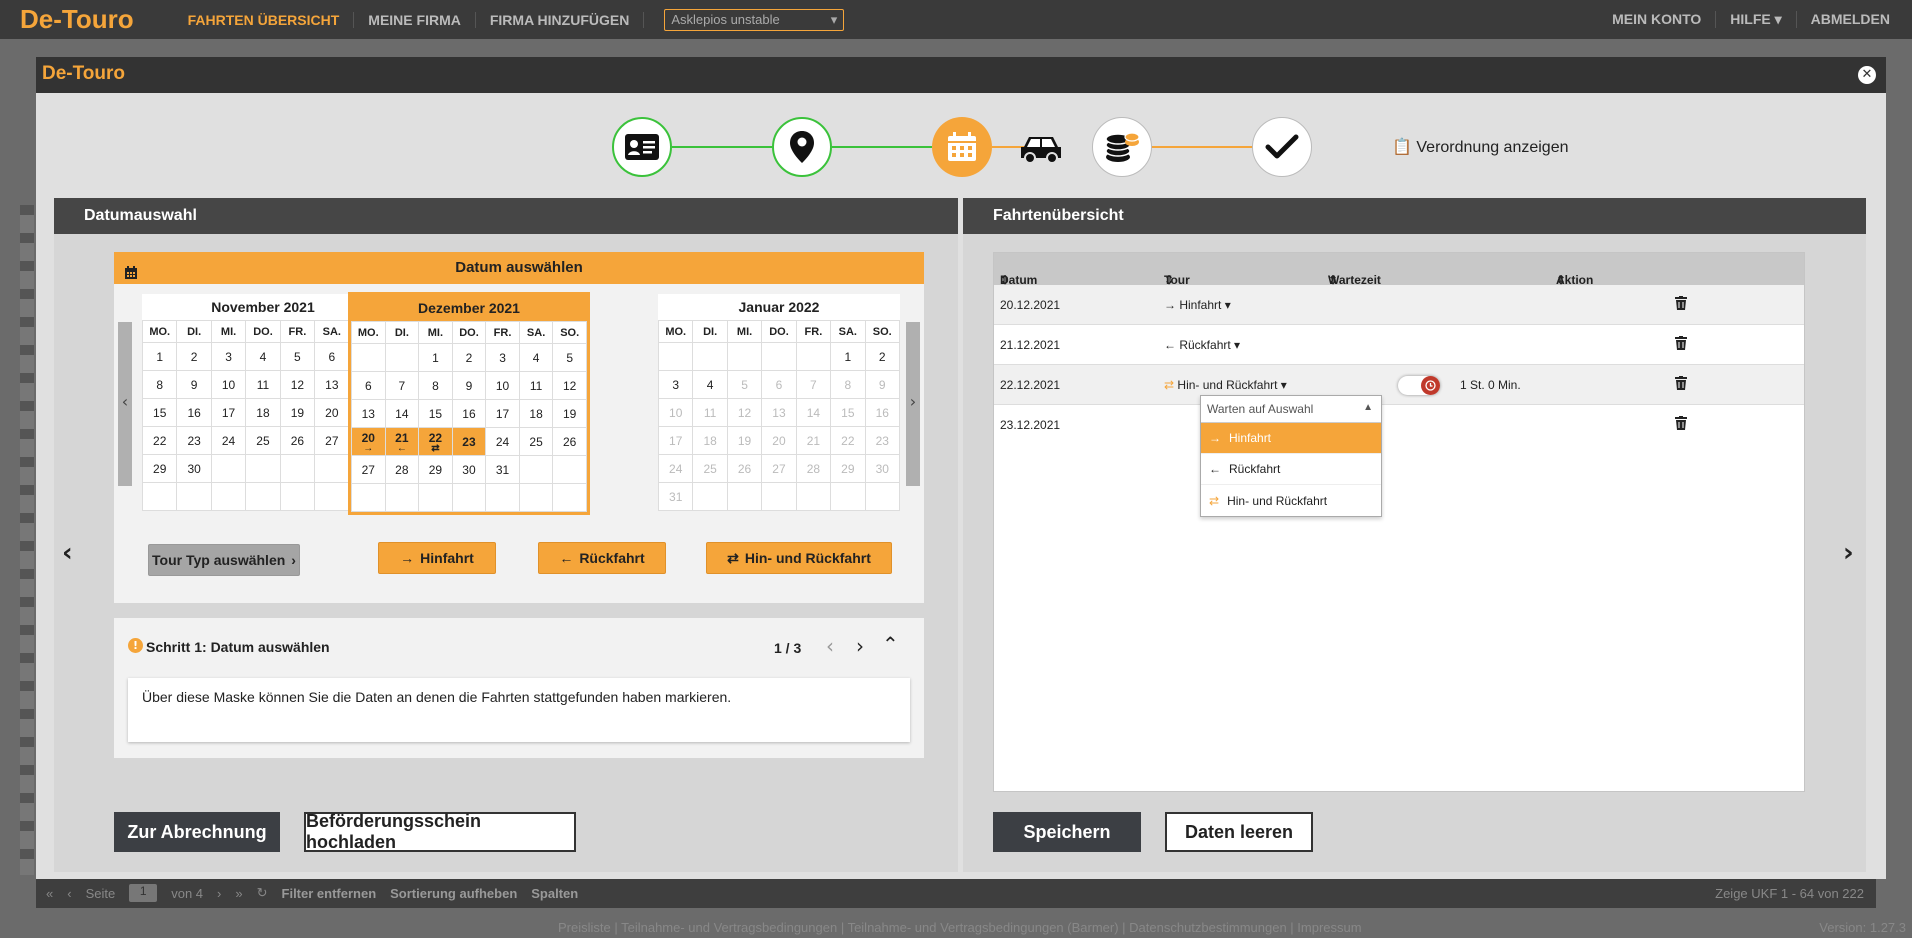  I want to click on wait-toggle, so click(1419, 385).